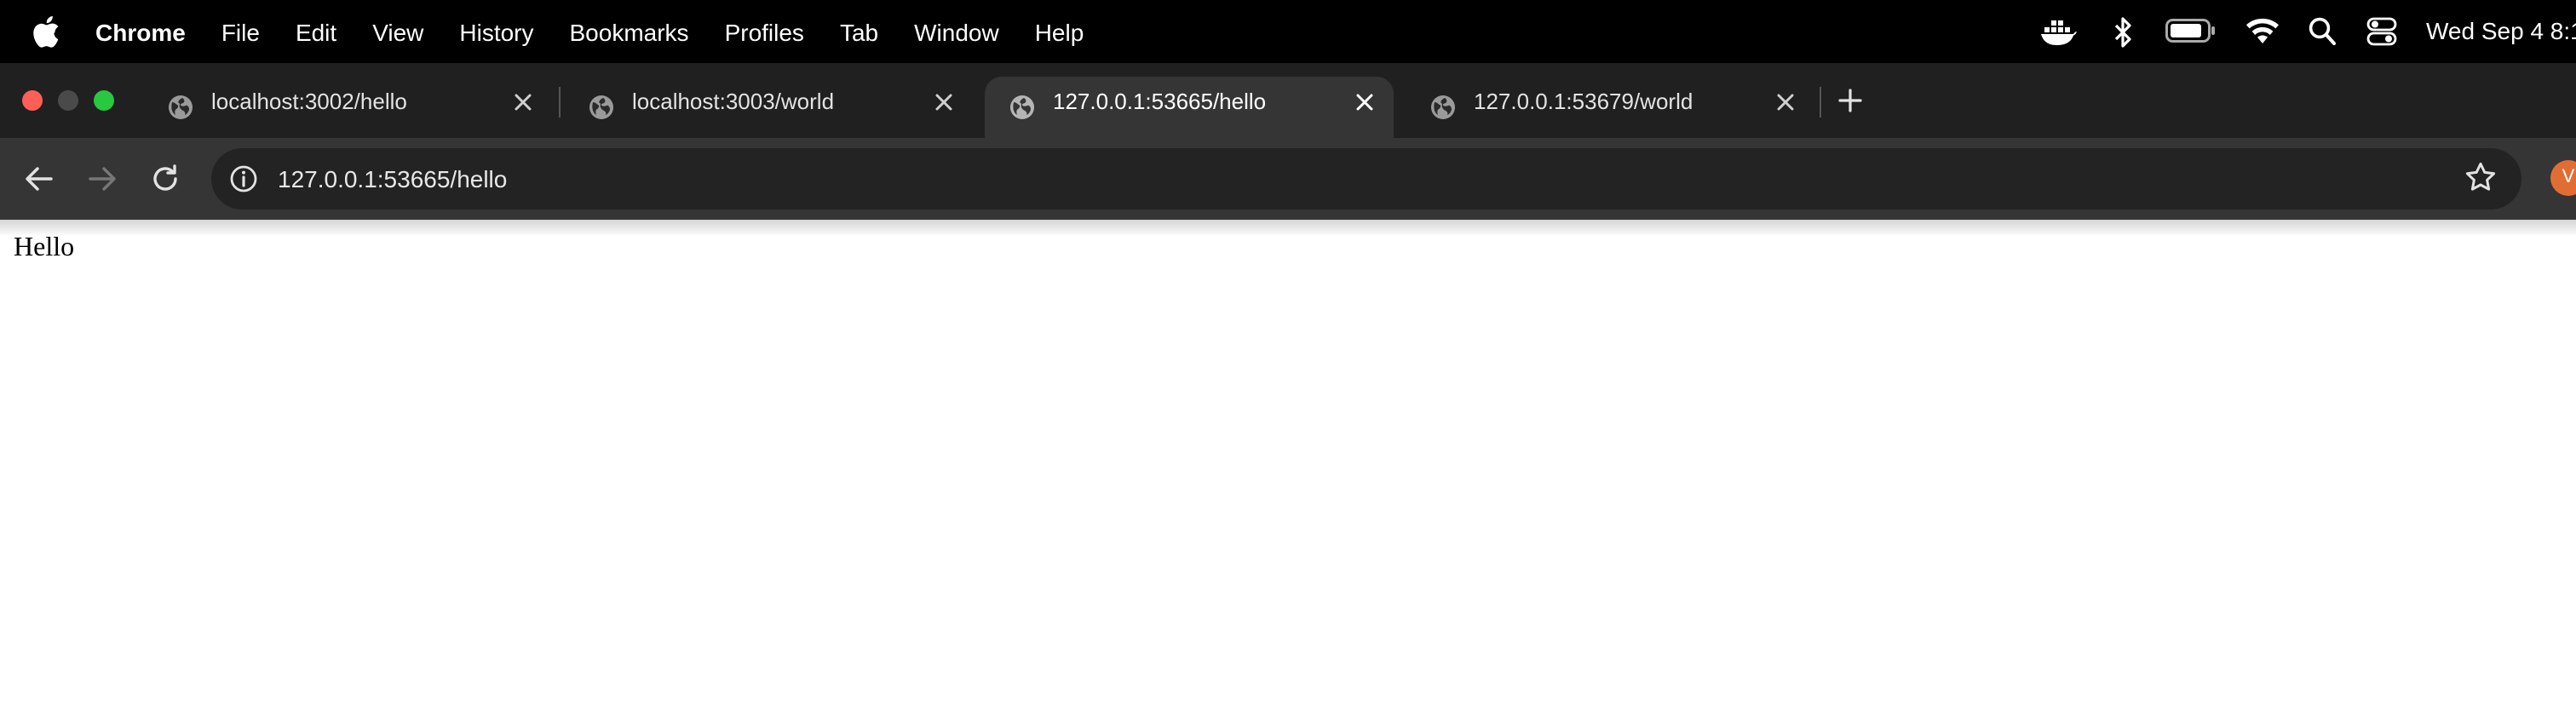 The image size is (2576, 712). I want to click on menu-view: View, so click(398, 31).